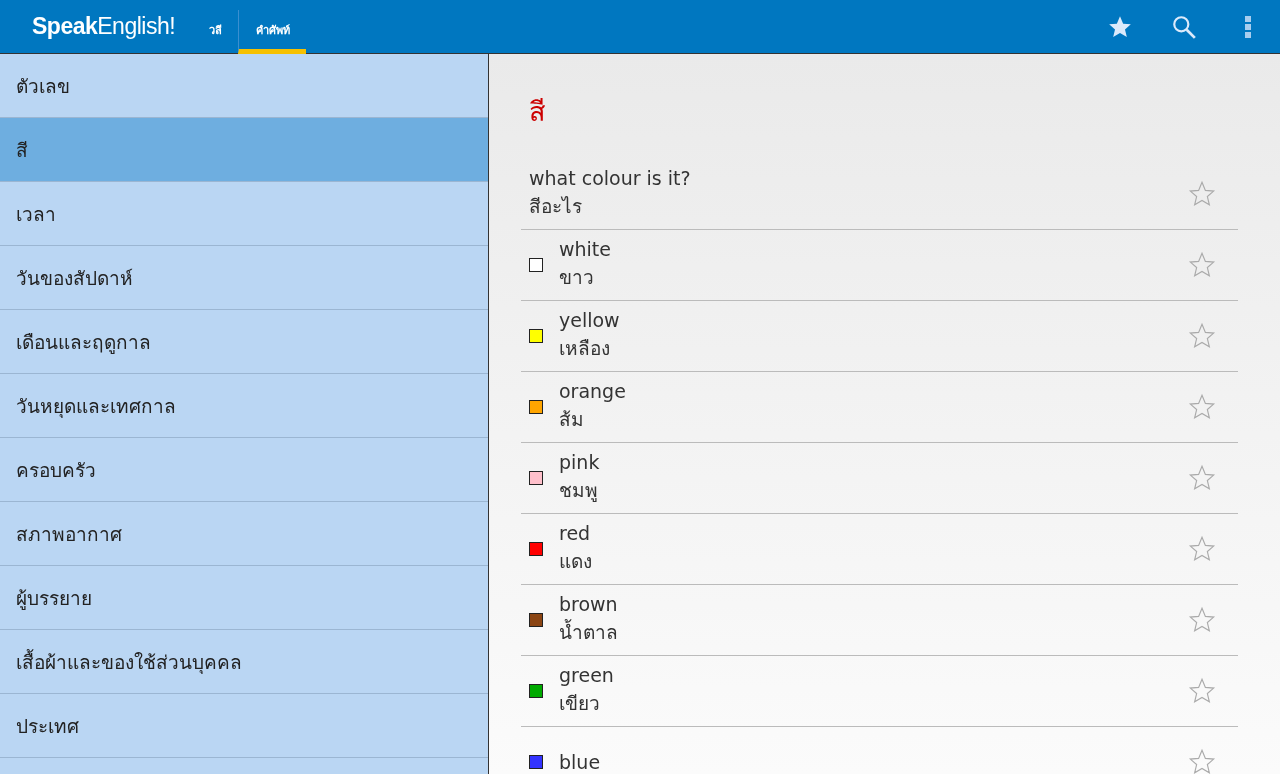  I want to click on thai-text: น้ำตาล, so click(589, 631).